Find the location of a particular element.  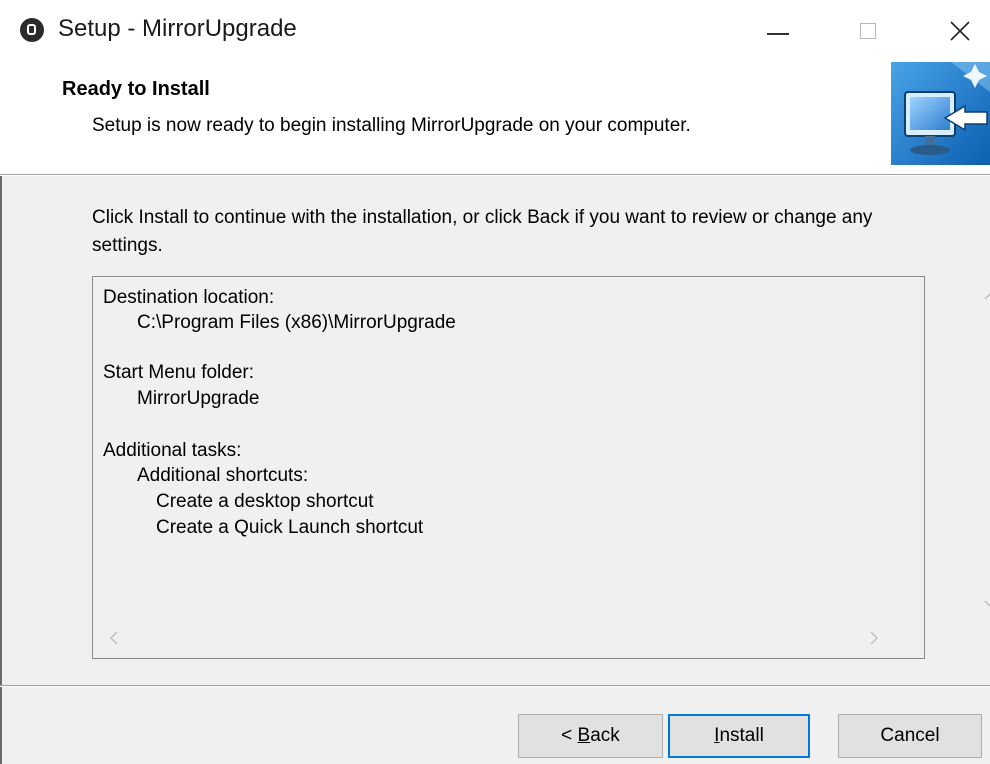

vertical-scrollbar is located at coordinates (983, 447).